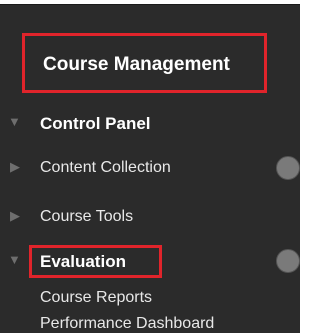 The height and width of the screenshot is (333, 320). I want to click on menu-item-content-collection: ▶ Content Collection, so click(150, 169).